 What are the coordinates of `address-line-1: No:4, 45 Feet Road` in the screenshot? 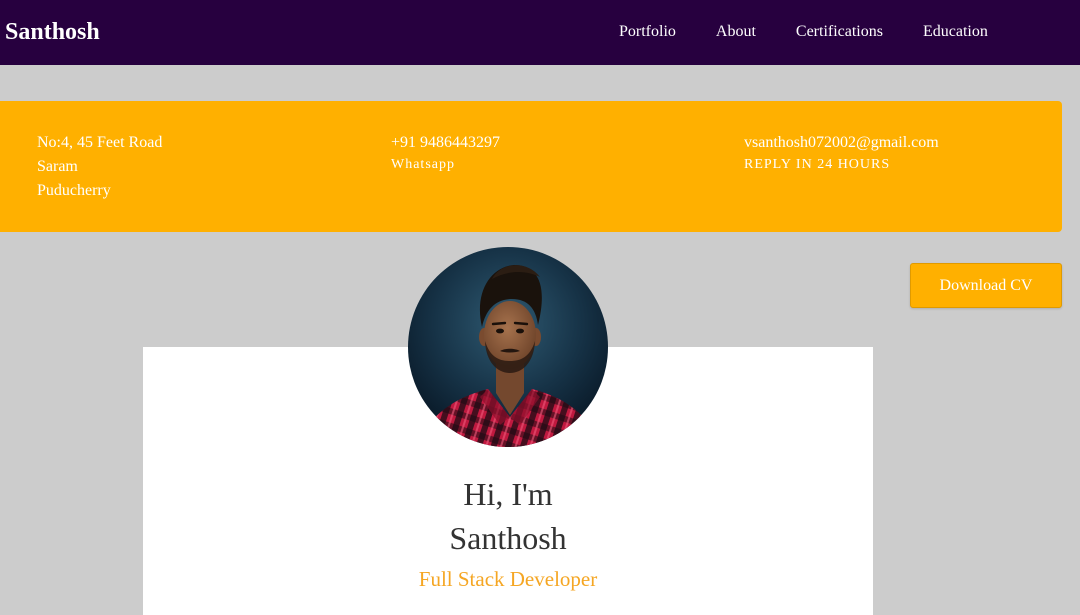 It's located at (100, 142).